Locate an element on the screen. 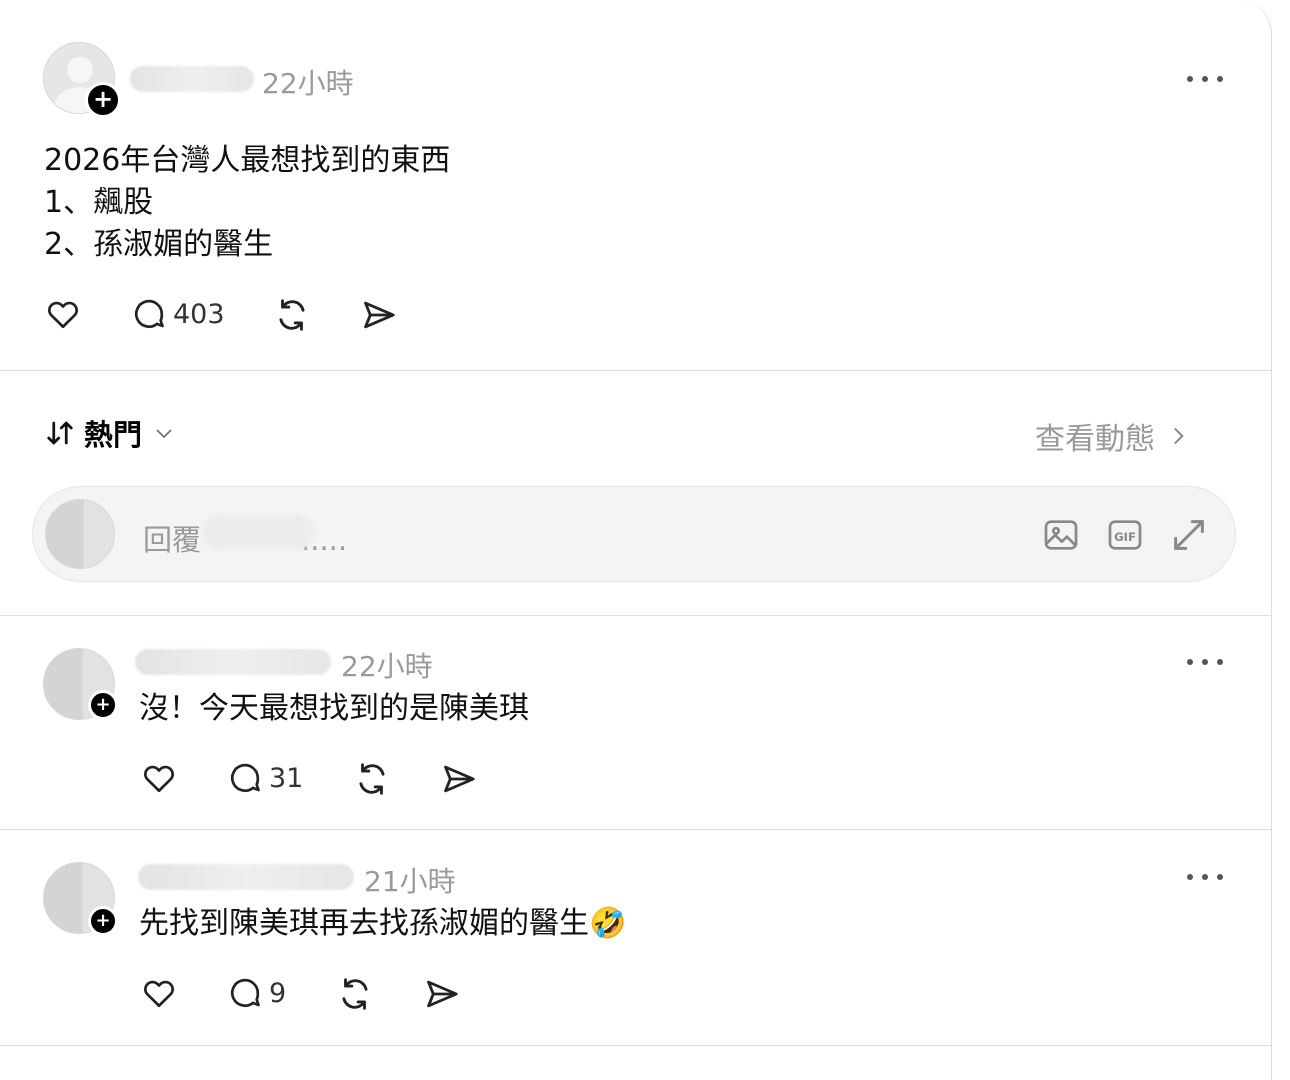 This screenshot has height=1080, width=1290. view-activity-link: 查看動態 is located at coordinates (1113, 436).